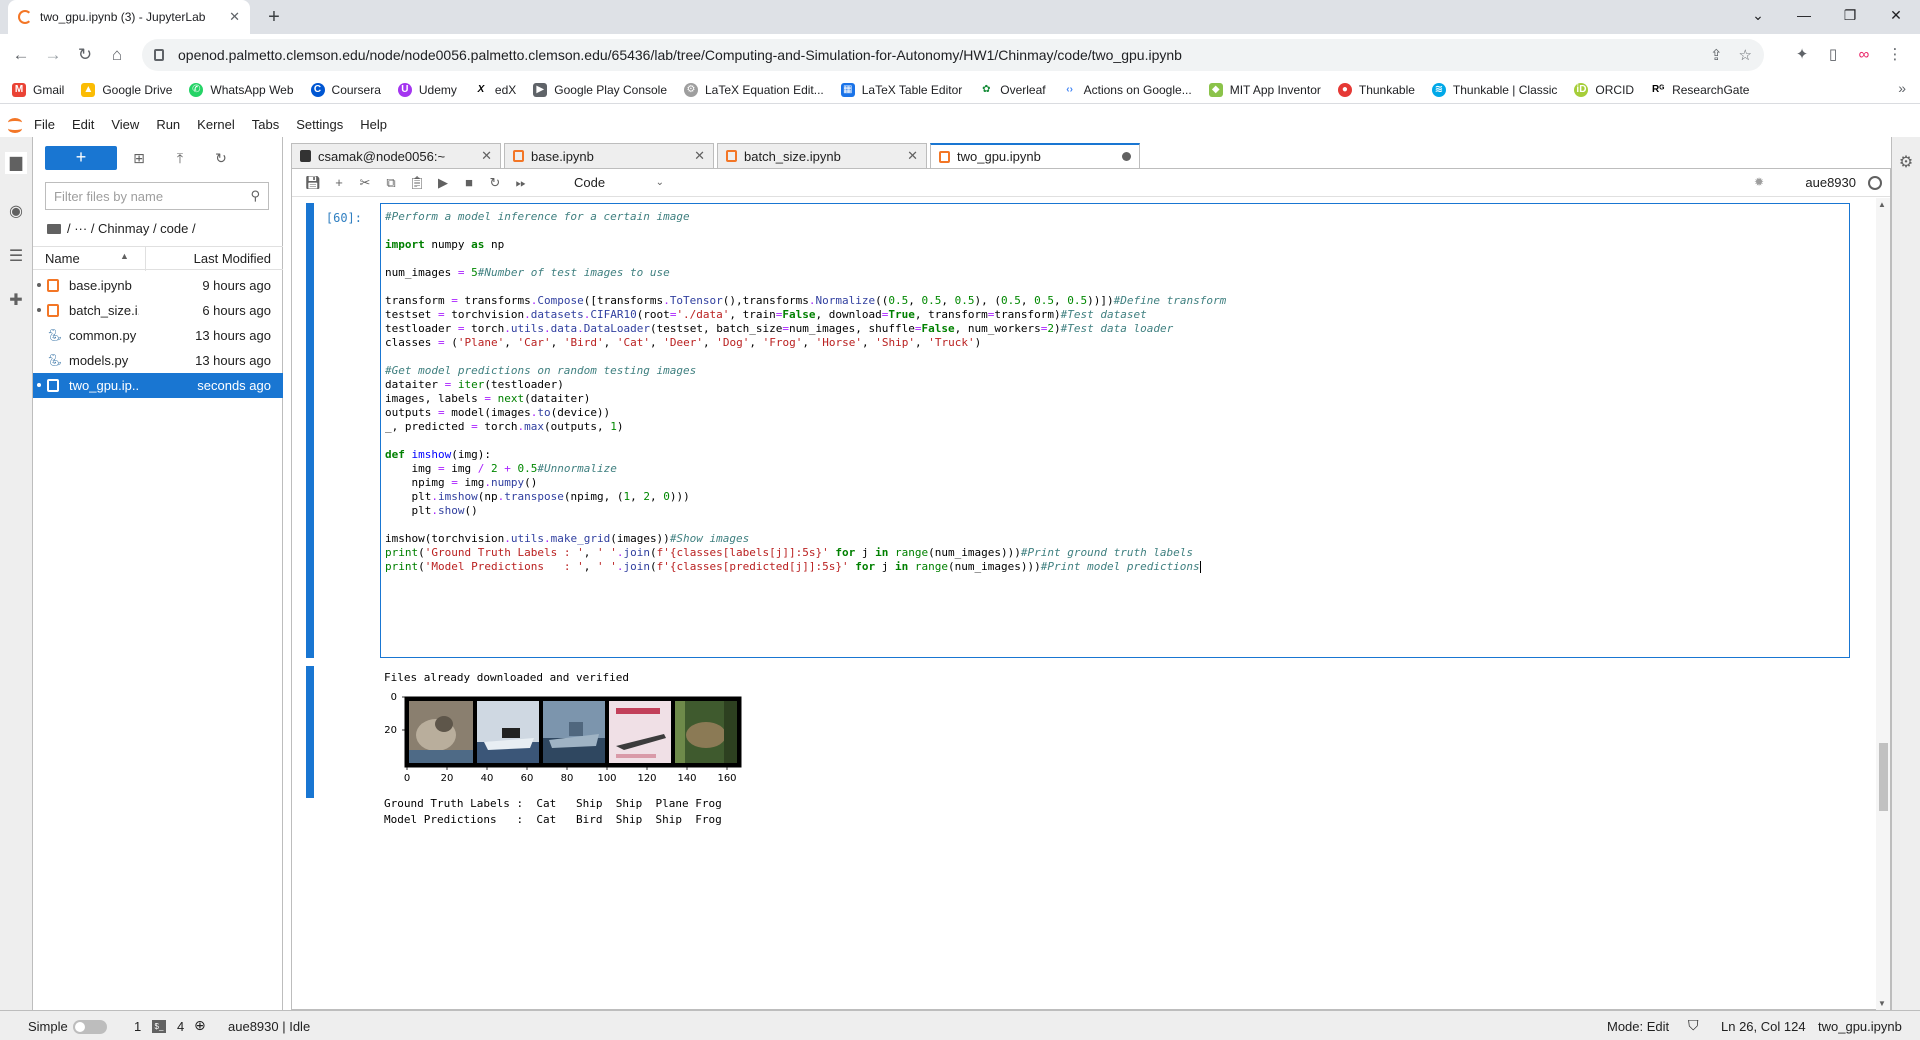 This screenshot has height=1040, width=1920. What do you see at coordinates (427, 89) in the screenshot?
I see `bookmark-udemy: U Udemy` at bounding box center [427, 89].